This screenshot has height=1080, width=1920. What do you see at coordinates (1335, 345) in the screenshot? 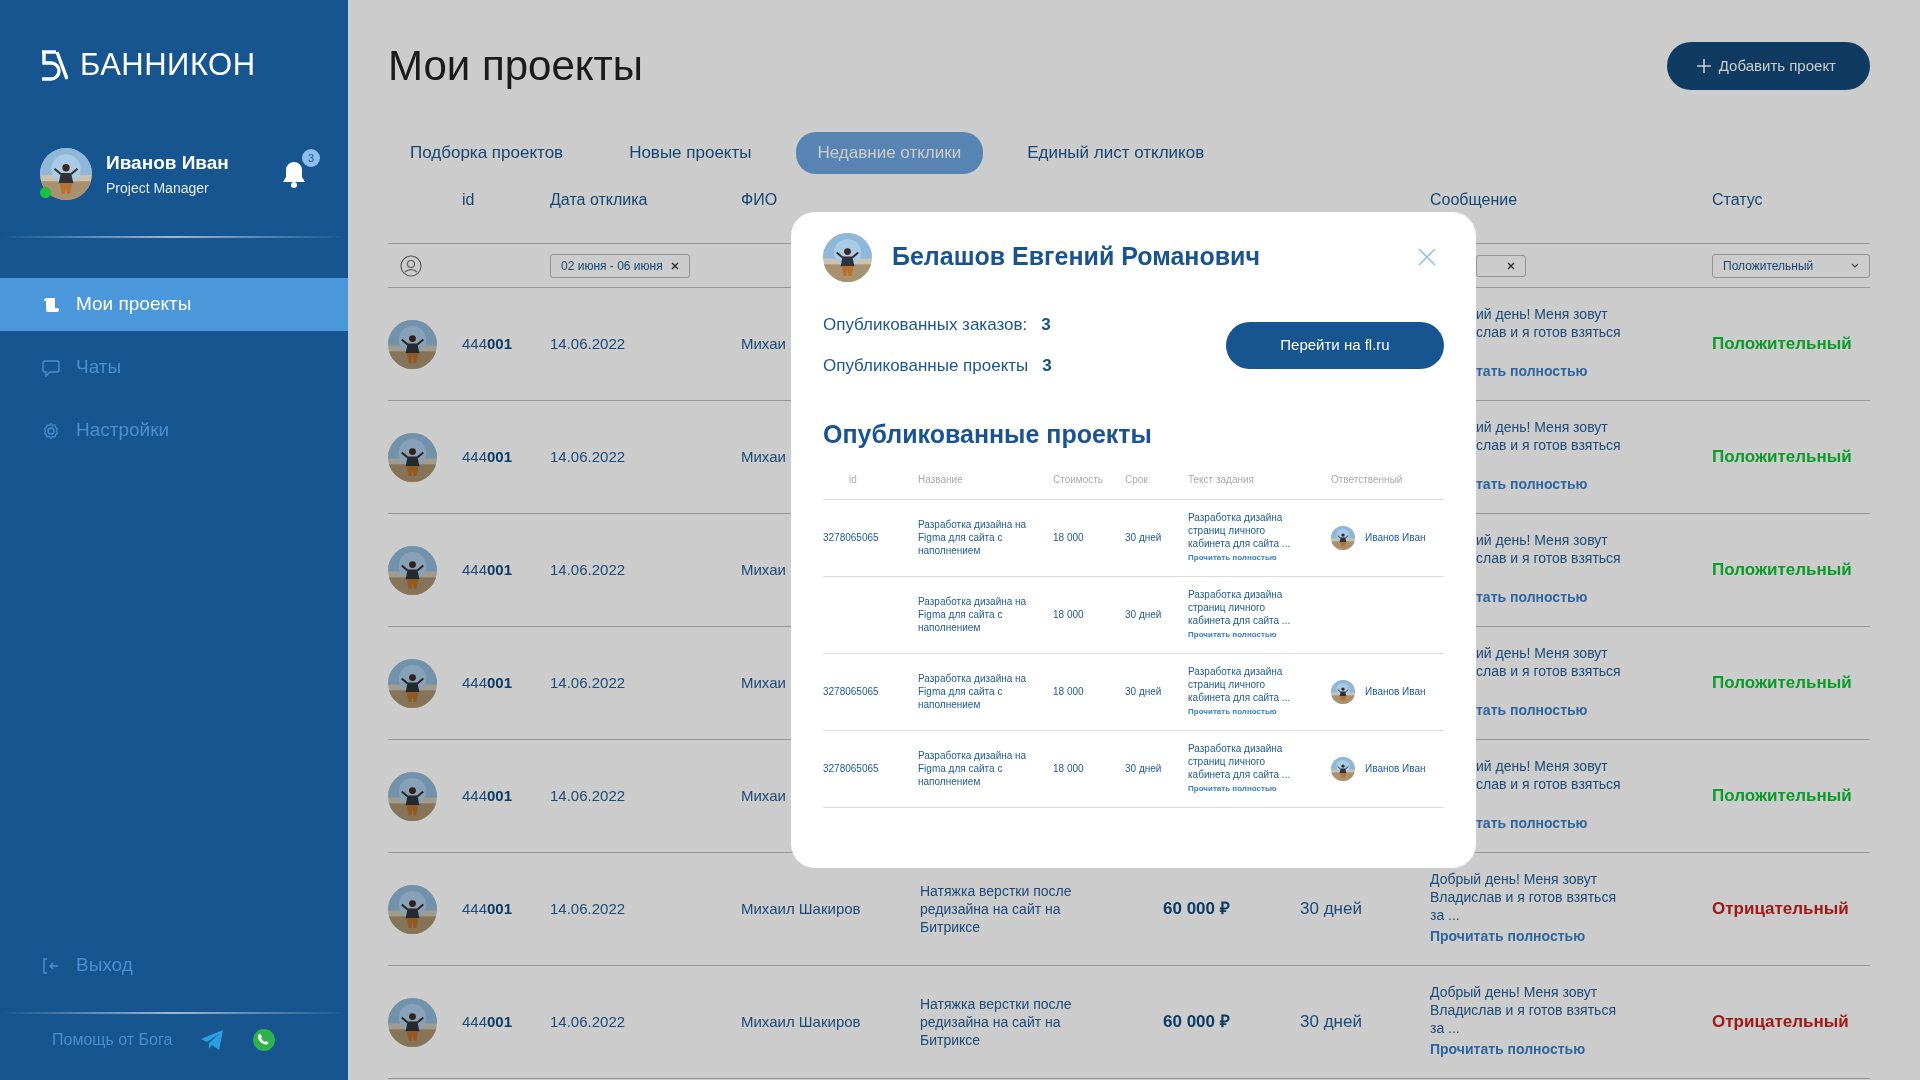
I see `fl-link-button: Перейти на fl.ru` at bounding box center [1335, 345].